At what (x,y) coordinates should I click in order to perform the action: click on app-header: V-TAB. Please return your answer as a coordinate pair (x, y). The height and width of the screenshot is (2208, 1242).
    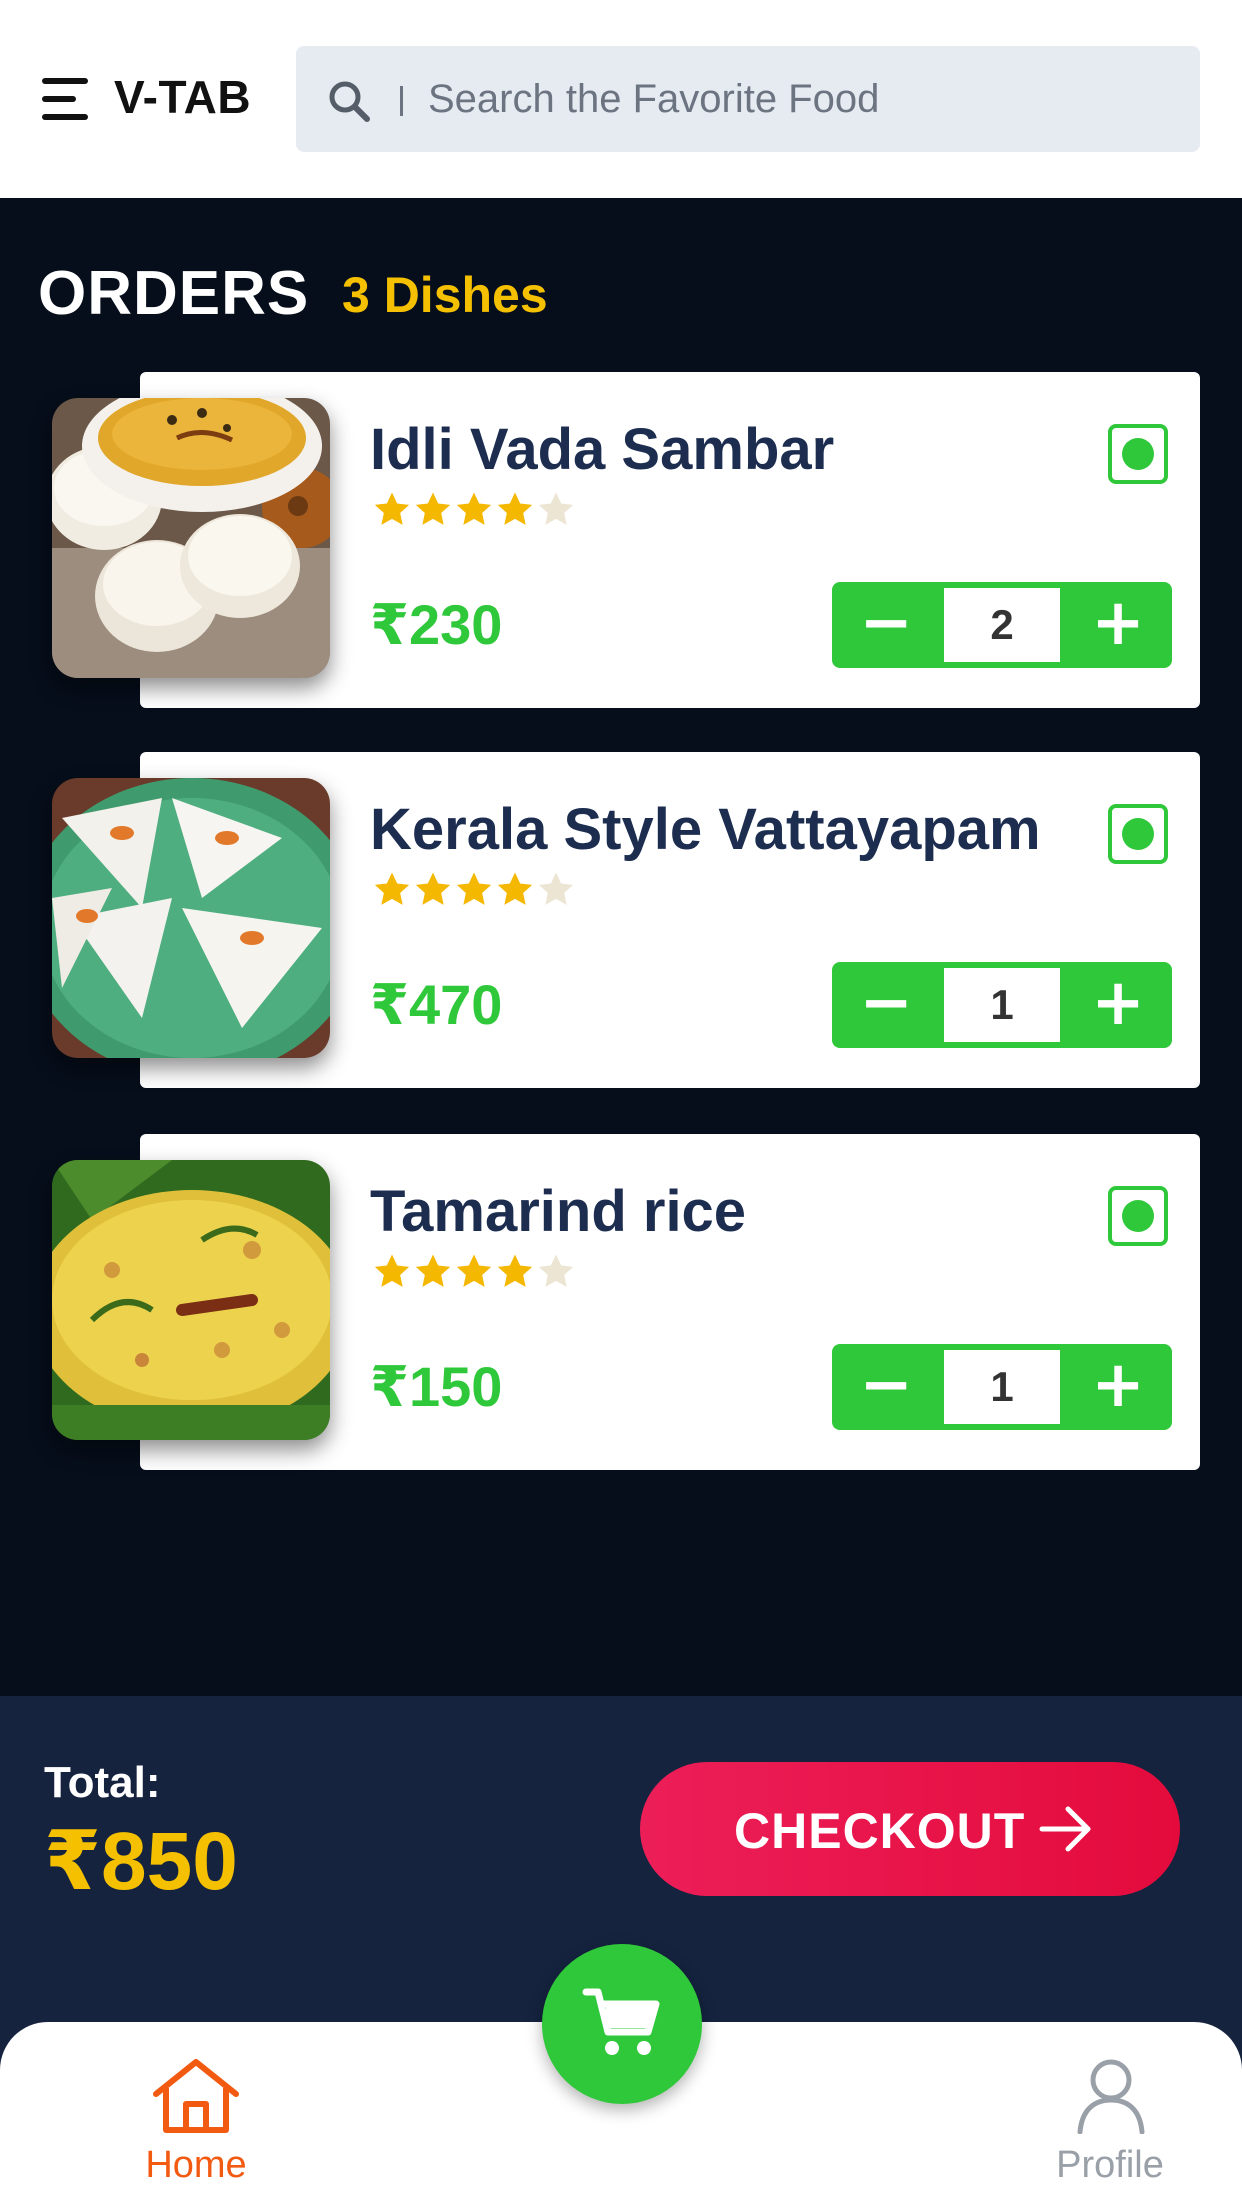
    Looking at the image, I should click on (621, 99).